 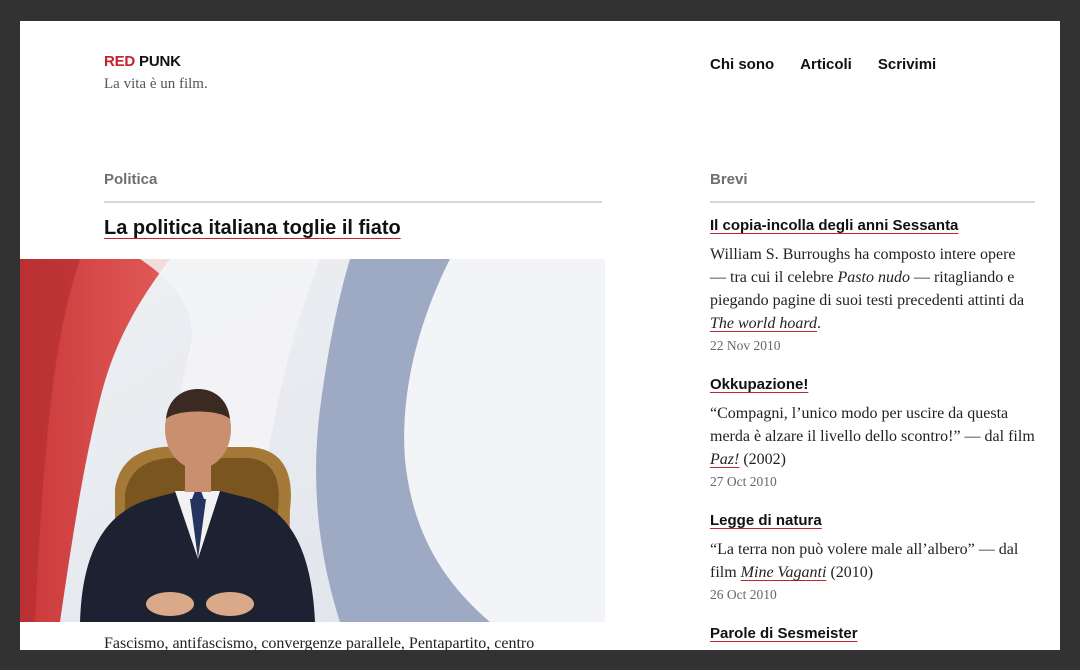 What do you see at coordinates (745, 345) in the screenshot?
I see `brief-date: 22 Nov 2010` at bounding box center [745, 345].